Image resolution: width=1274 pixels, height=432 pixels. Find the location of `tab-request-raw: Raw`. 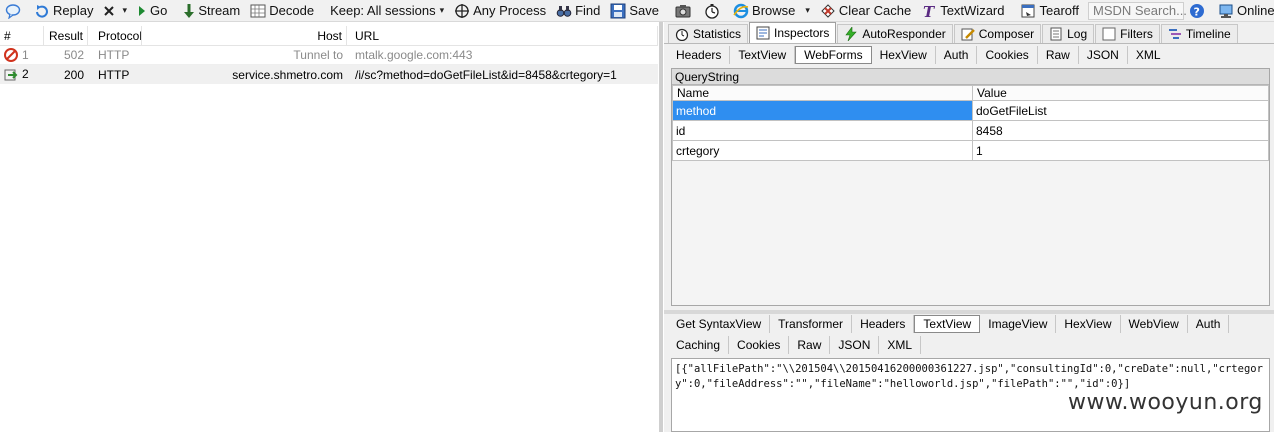

tab-request-raw: Raw is located at coordinates (1058, 55).